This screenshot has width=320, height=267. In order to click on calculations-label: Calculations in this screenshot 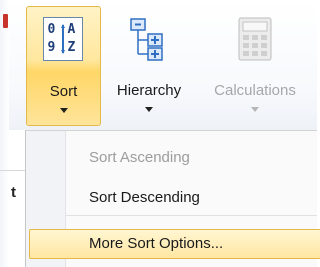, I will do `click(255, 90)`.